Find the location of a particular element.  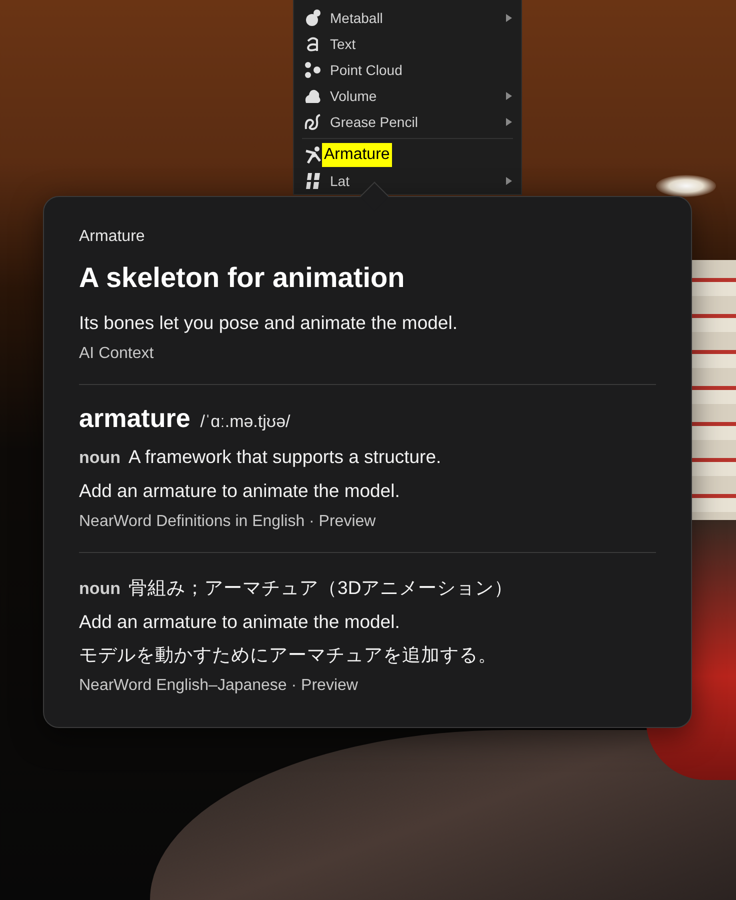

example-sentence: モデルを動かすためにアーマチュアを追加する。 is located at coordinates (288, 655).